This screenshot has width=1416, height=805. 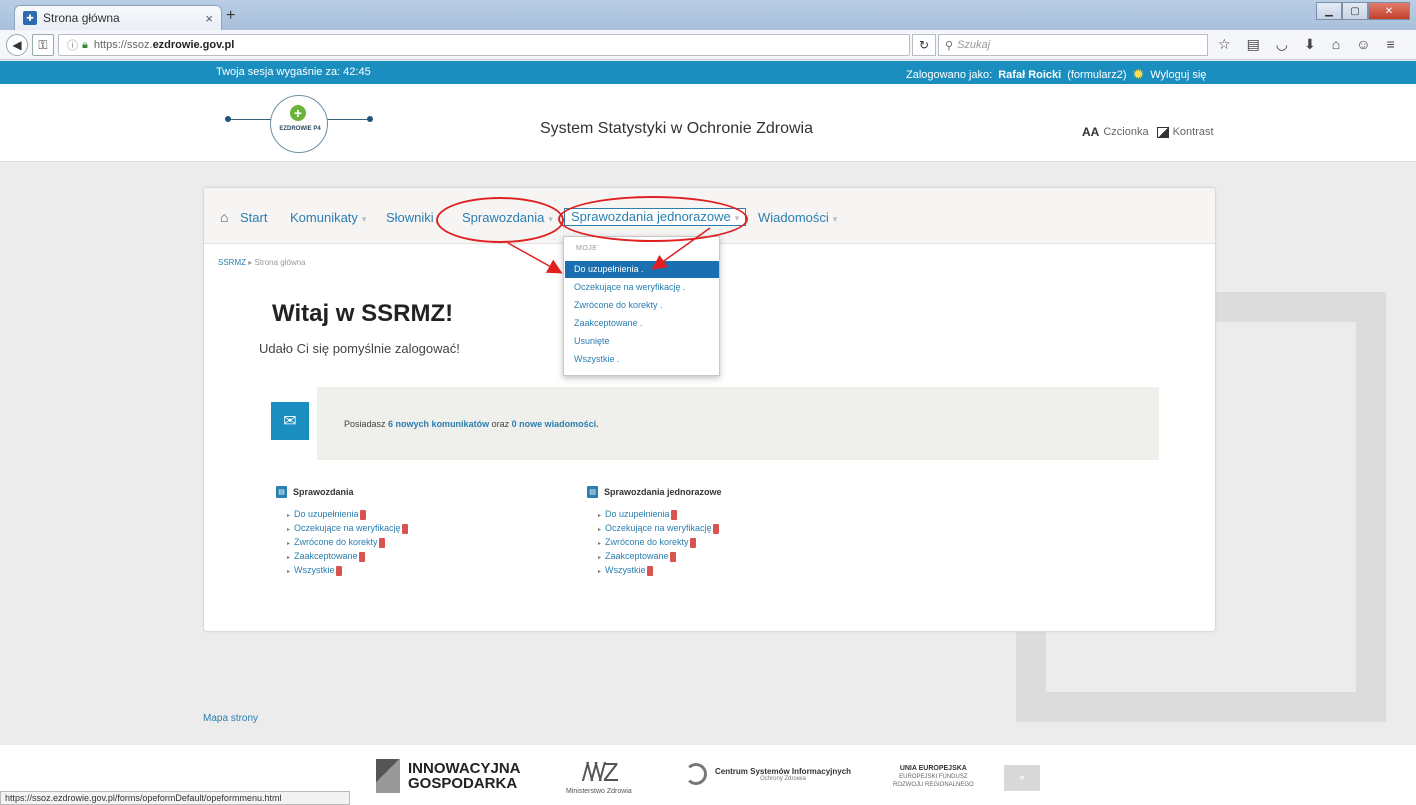 I want to click on download-icon: ⬇, so click(x=1310, y=44).